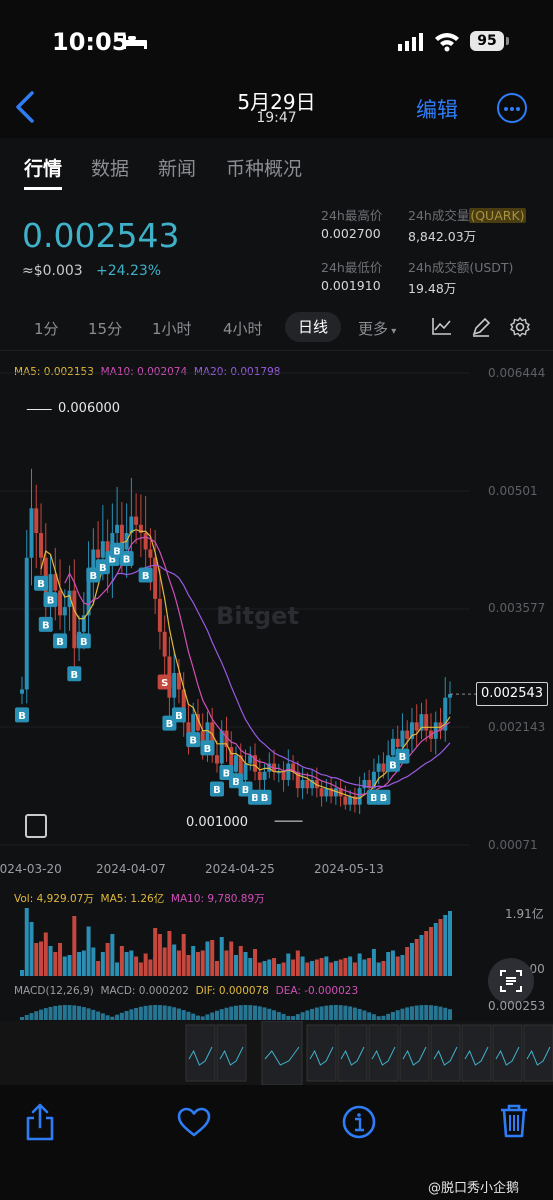 This screenshot has height=1200, width=553. I want to click on timeframe-15m: 15分, so click(105, 328).